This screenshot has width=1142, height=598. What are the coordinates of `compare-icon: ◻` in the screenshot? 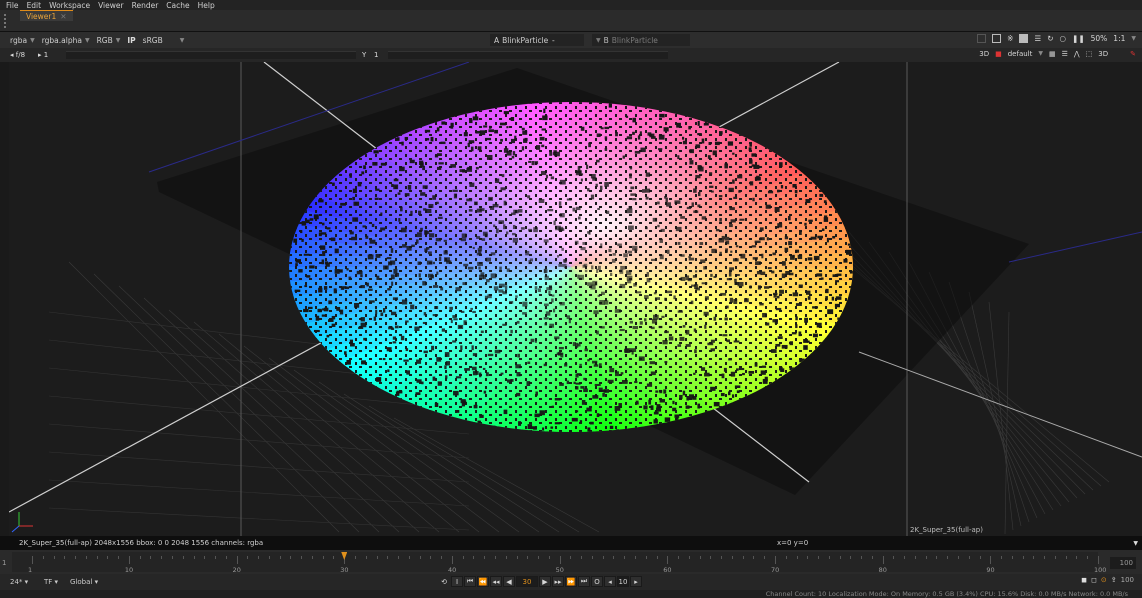 It's located at (1094, 580).